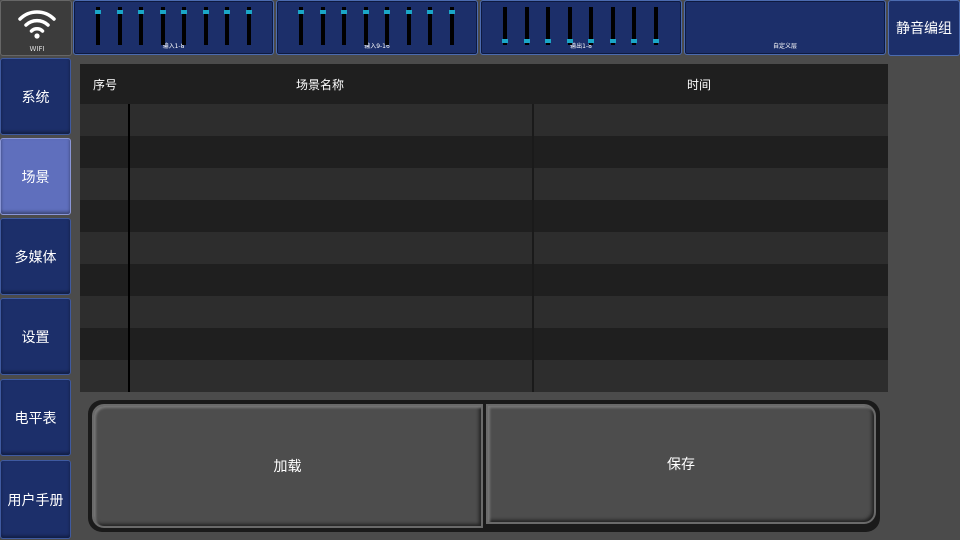 The width and height of the screenshot is (960, 540). I want to click on sidebar-item-multimedia: 多媒体, so click(35, 256).